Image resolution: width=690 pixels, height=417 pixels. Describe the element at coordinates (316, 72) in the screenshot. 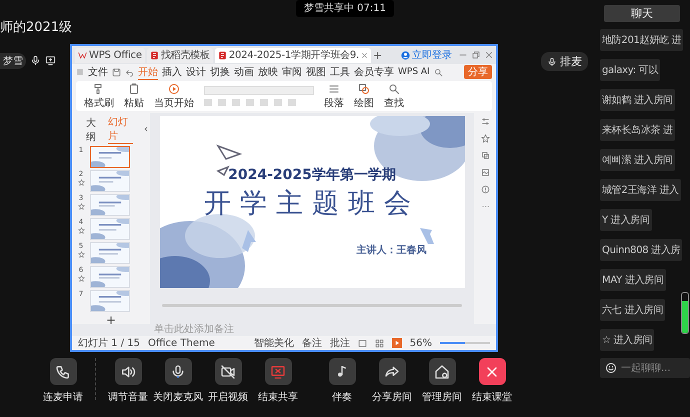

I see `menu-tab: 视图` at that location.